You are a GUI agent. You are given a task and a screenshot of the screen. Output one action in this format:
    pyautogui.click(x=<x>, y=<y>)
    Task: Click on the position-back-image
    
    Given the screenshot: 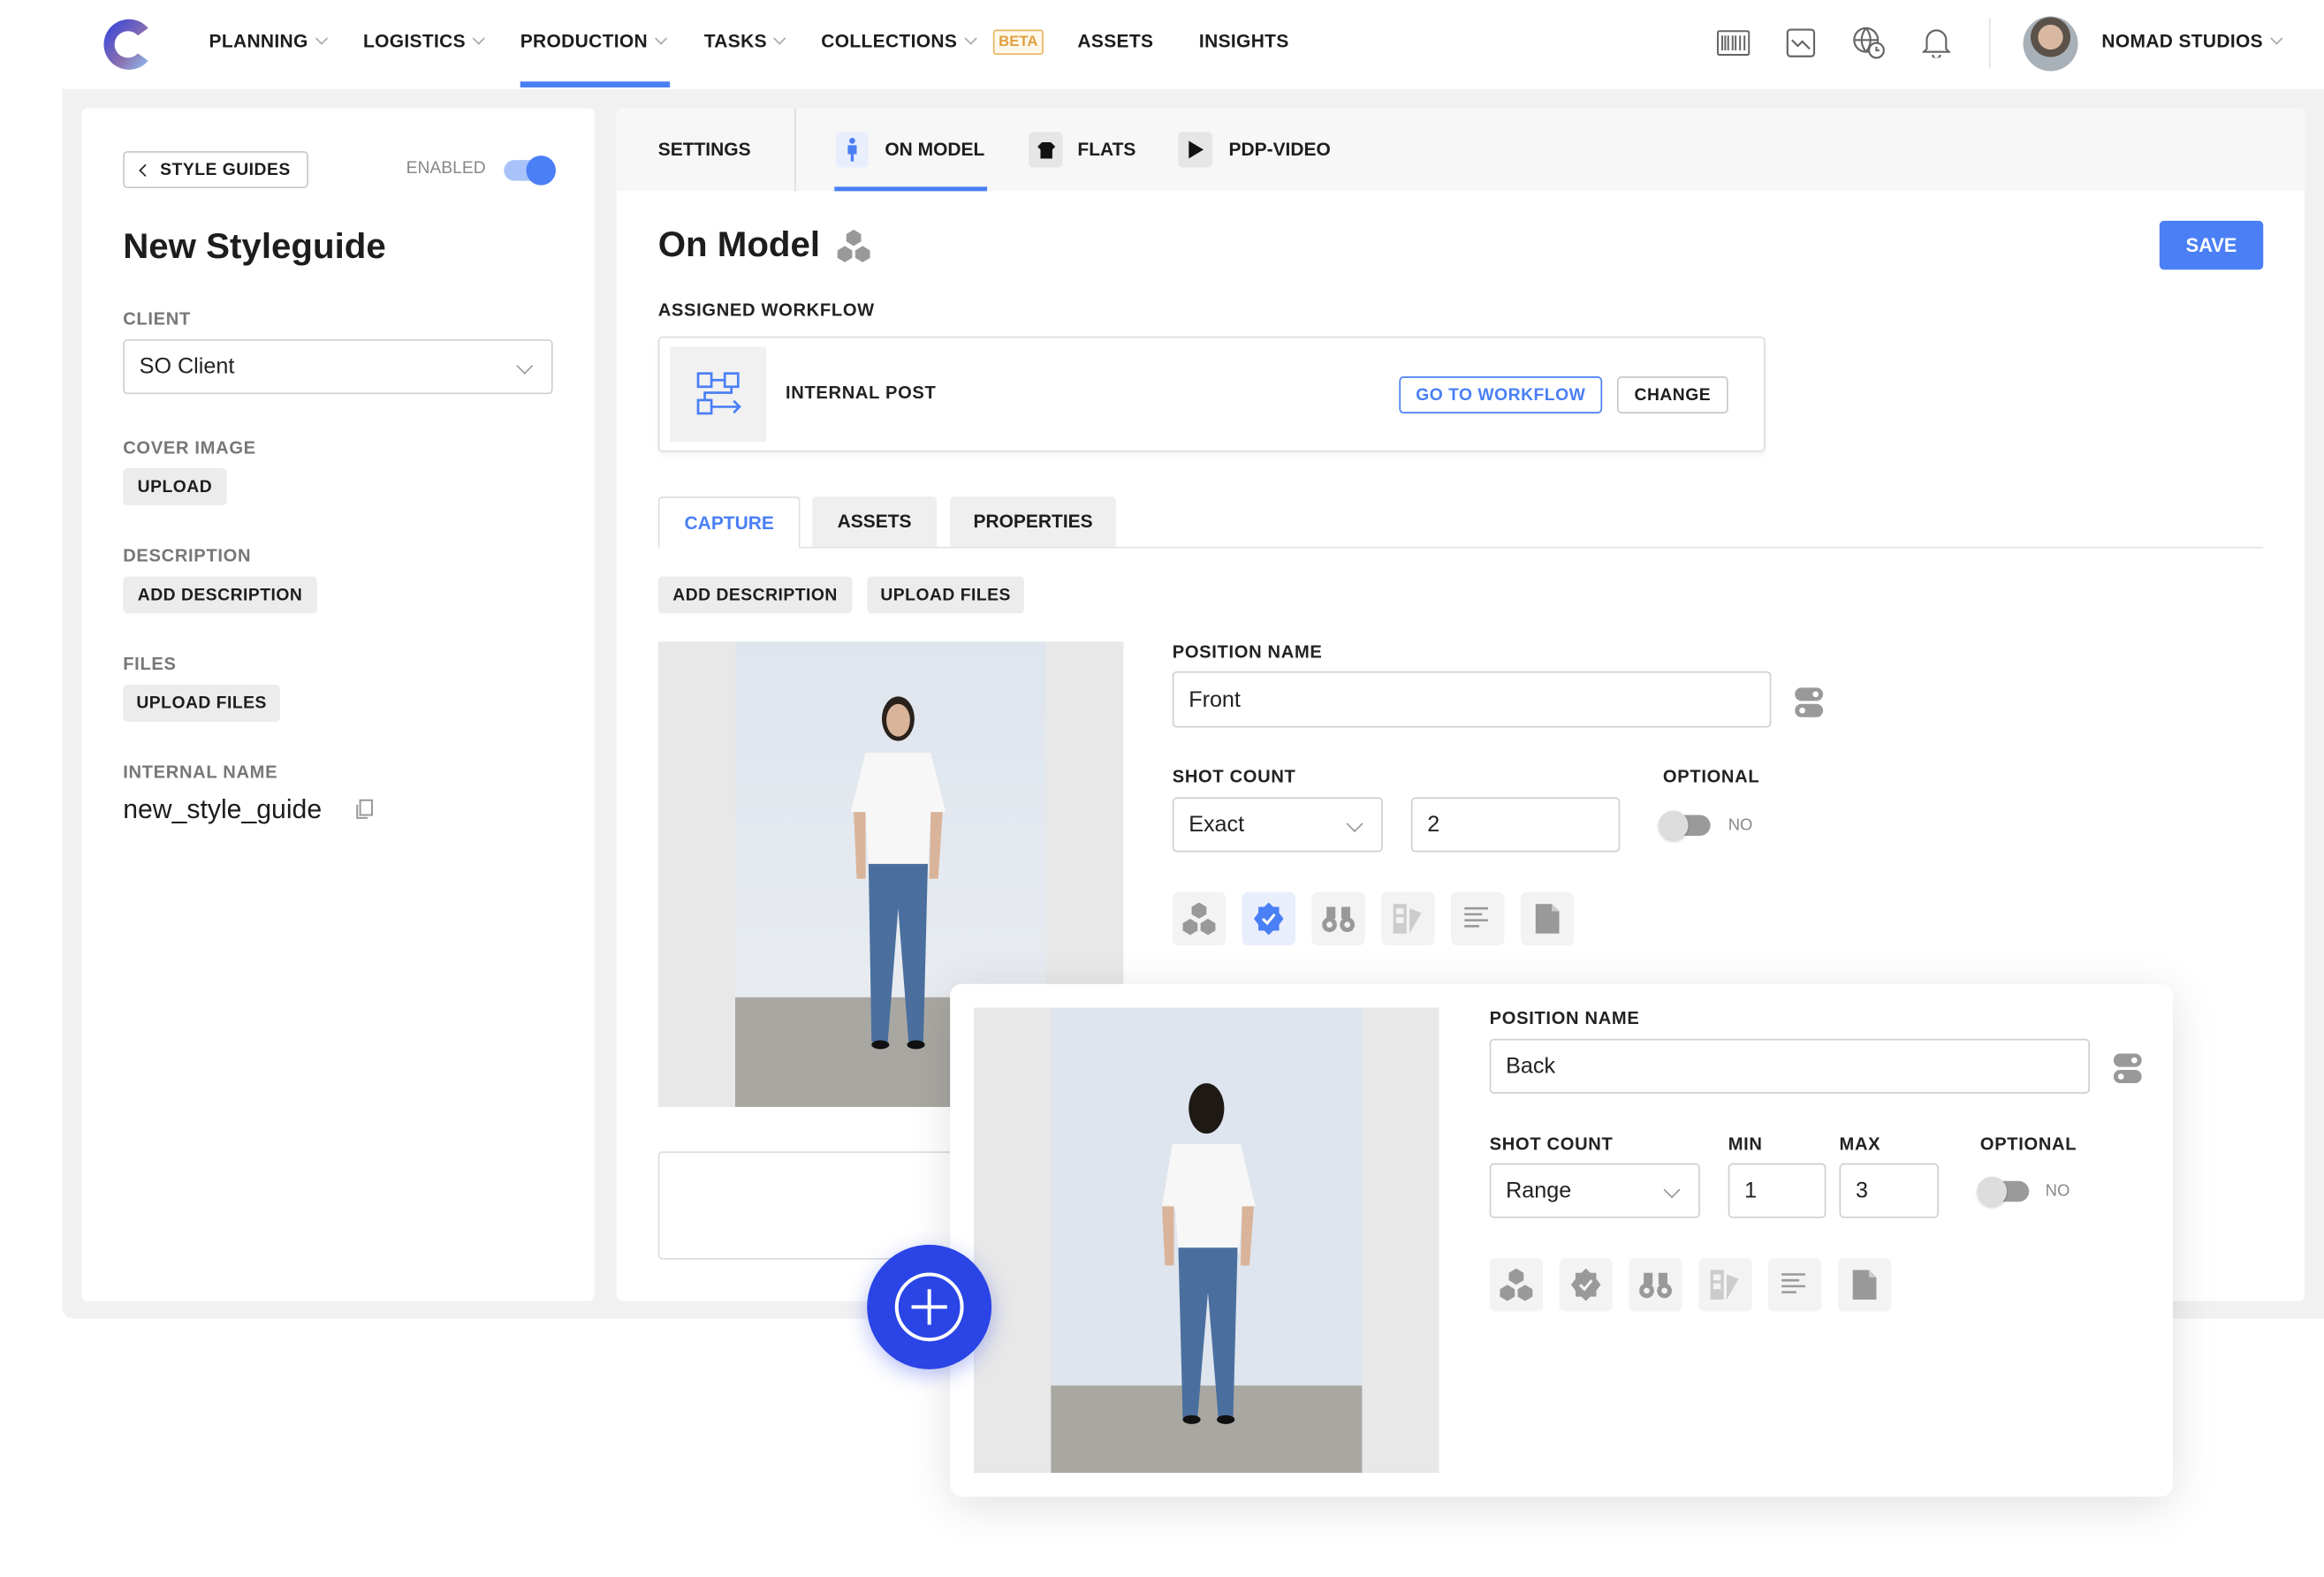 What is the action you would take?
    pyautogui.click(x=1206, y=1240)
    